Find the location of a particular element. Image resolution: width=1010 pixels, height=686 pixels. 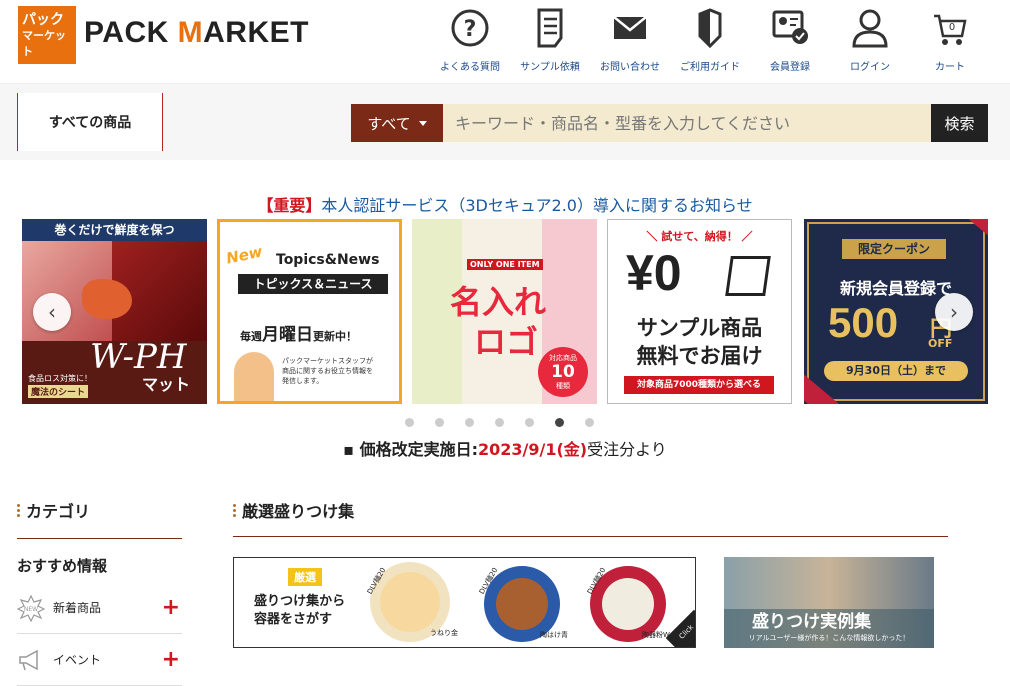

carousel-next-button: › is located at coordinates (954, 312).